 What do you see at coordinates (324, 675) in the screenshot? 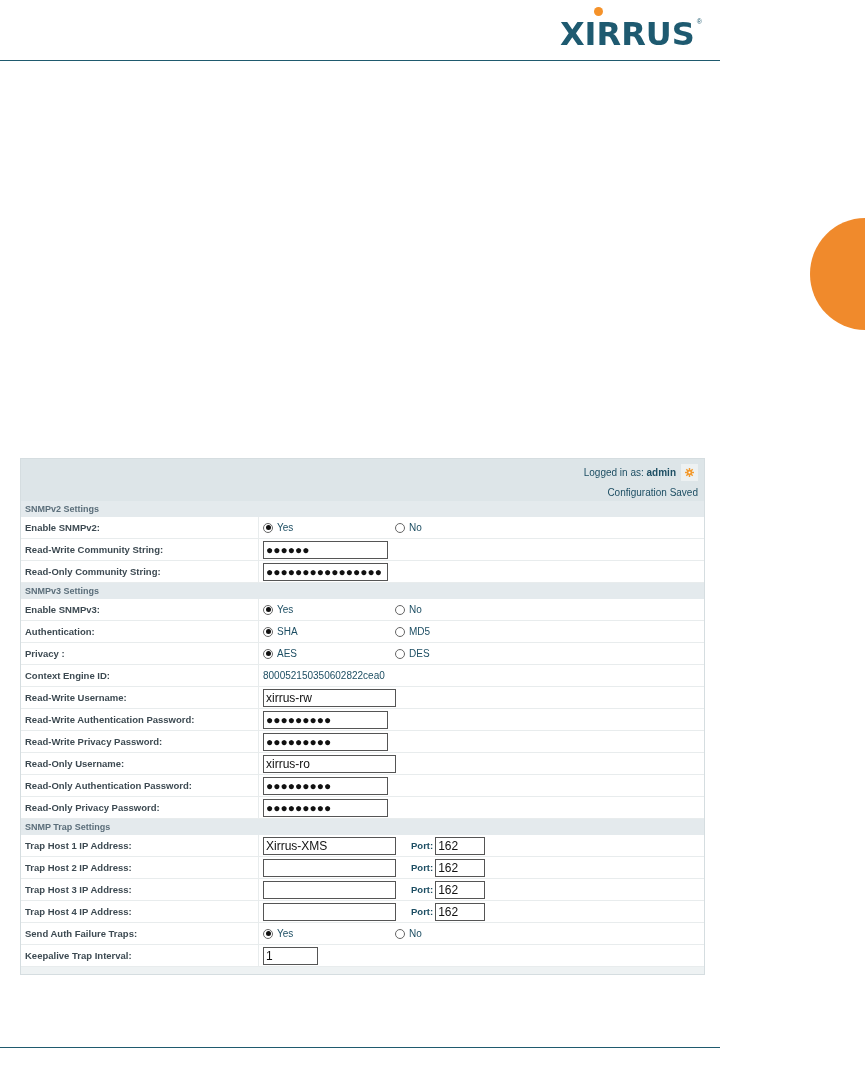
I see `engine-id-text: 800052150350602822cea0` at bounding box center [324, 675].